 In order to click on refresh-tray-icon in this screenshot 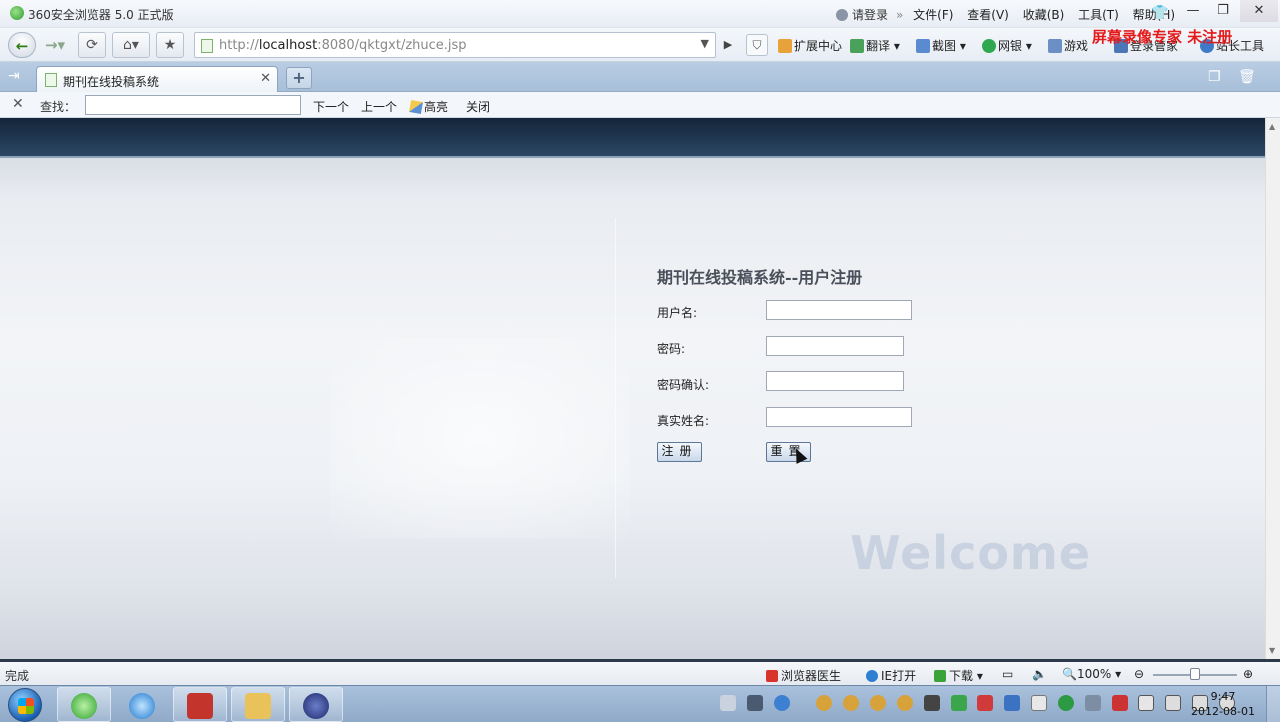, I will do `click(1065, 703)`.